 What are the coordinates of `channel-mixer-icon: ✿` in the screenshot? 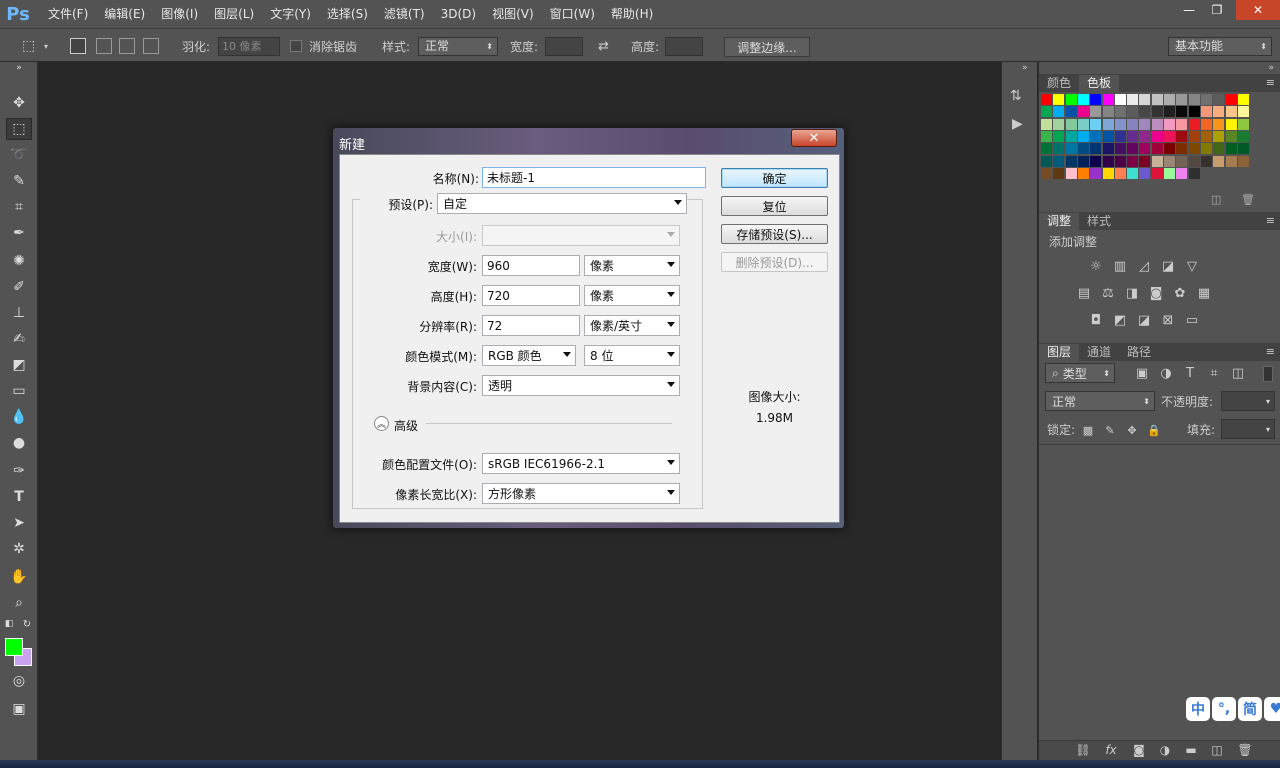 It's located at (1180, 293).